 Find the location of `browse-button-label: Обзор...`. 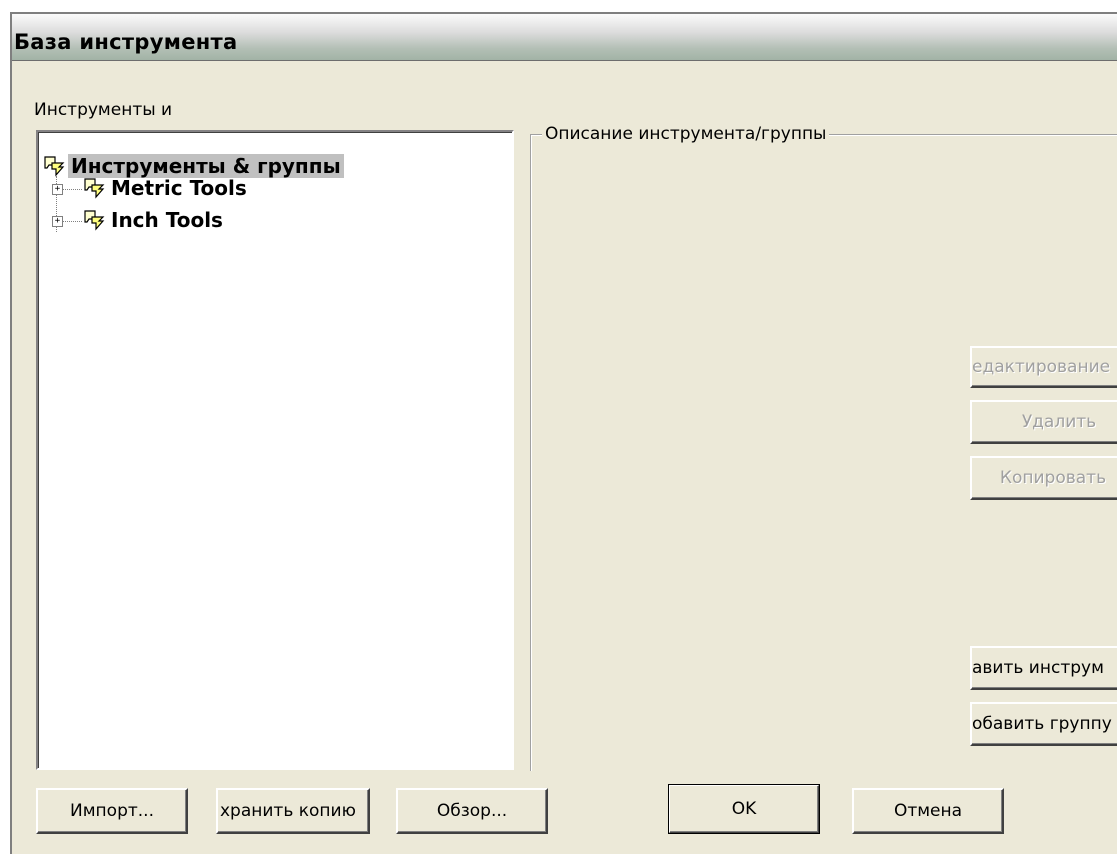

browse-button-label: Обзор... is located at coordinates (472, 811).